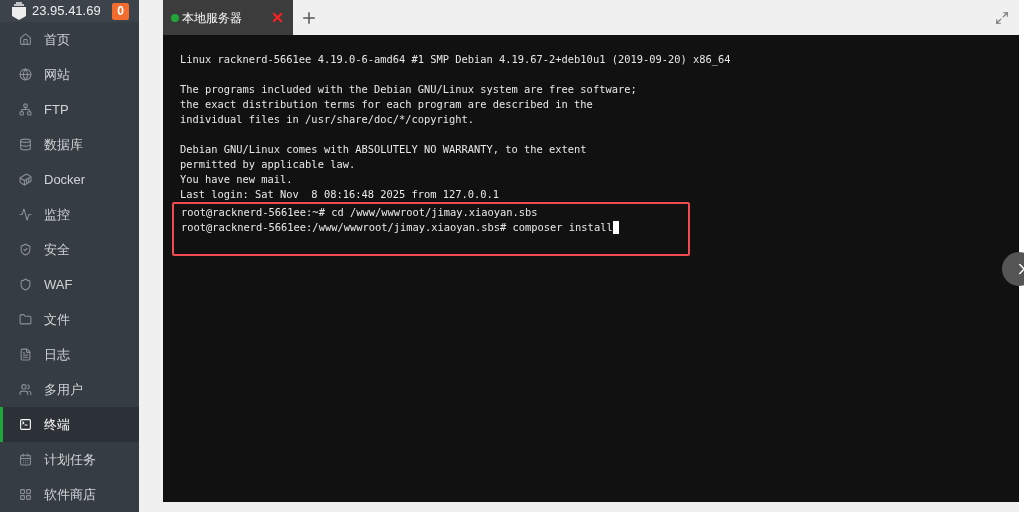 The width and height of the screenshot is (1024, 512). I want to click on terminal-line: the exact distribution terms for each program are described in the, so click(386, 104).